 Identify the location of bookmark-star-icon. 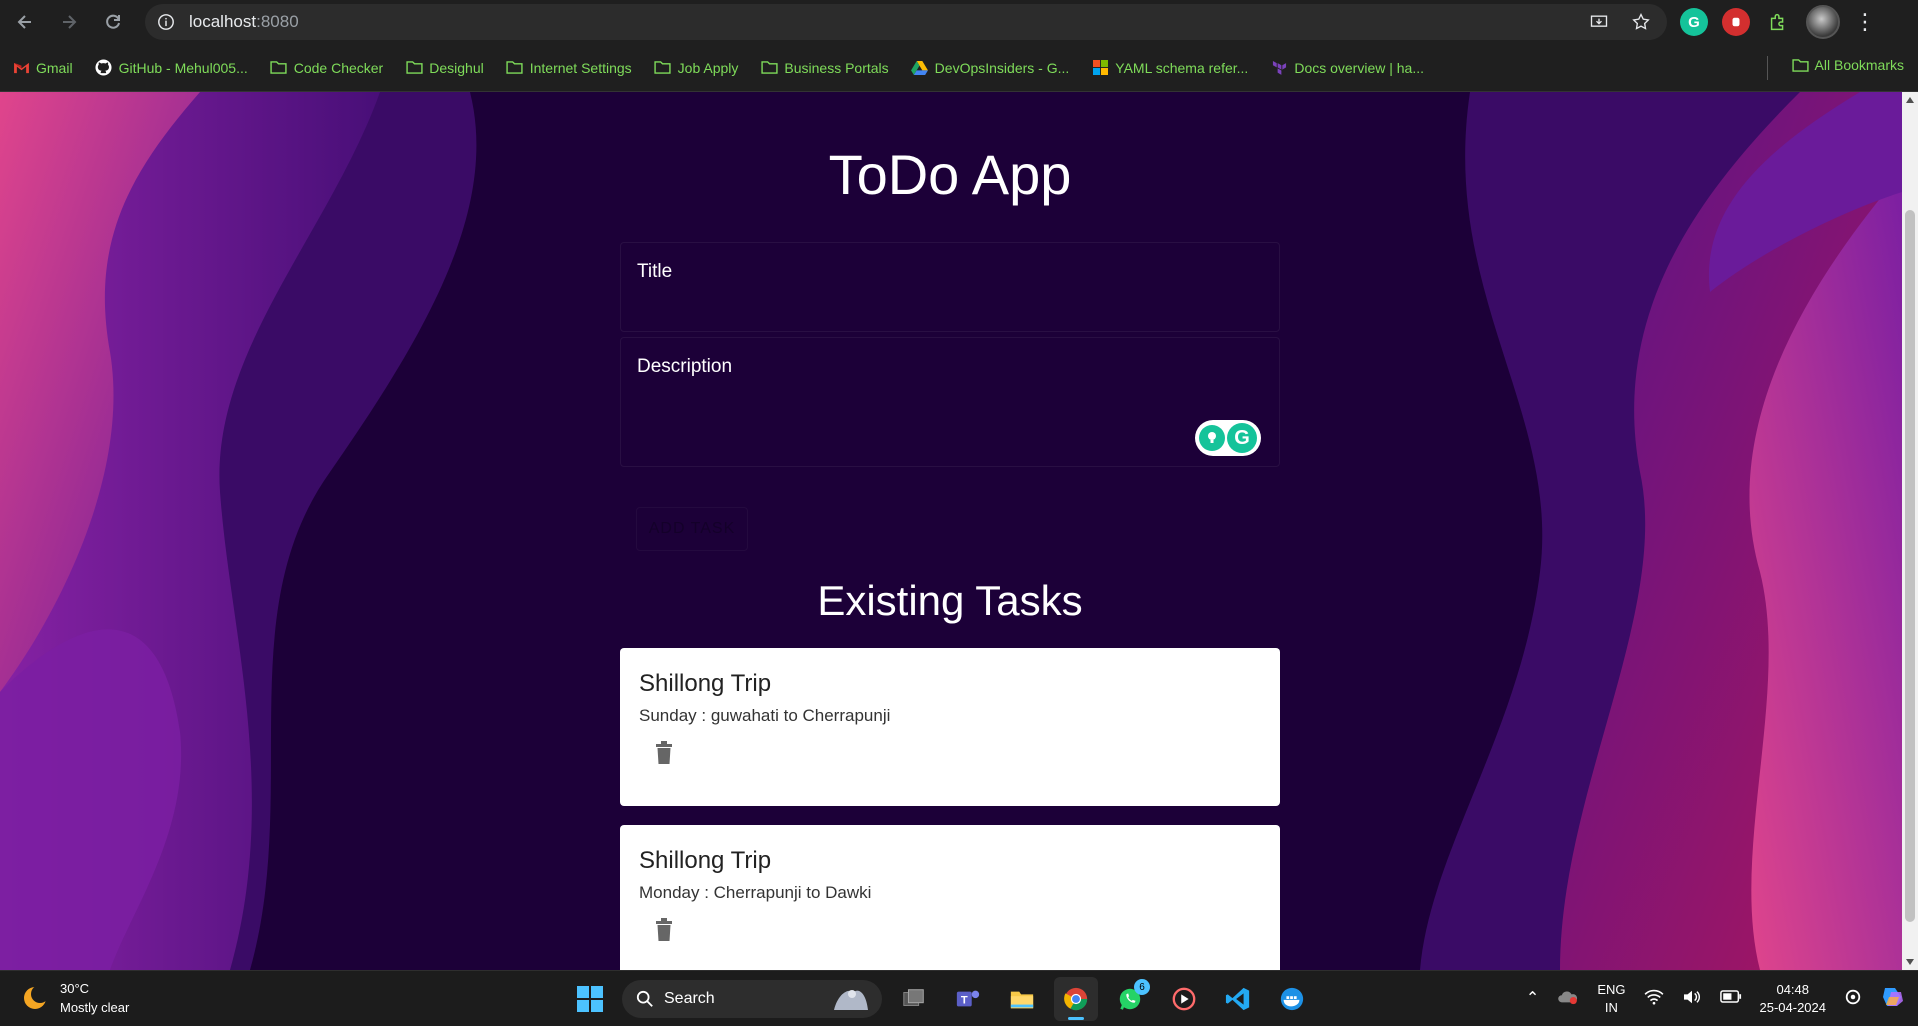
(1641, 22).